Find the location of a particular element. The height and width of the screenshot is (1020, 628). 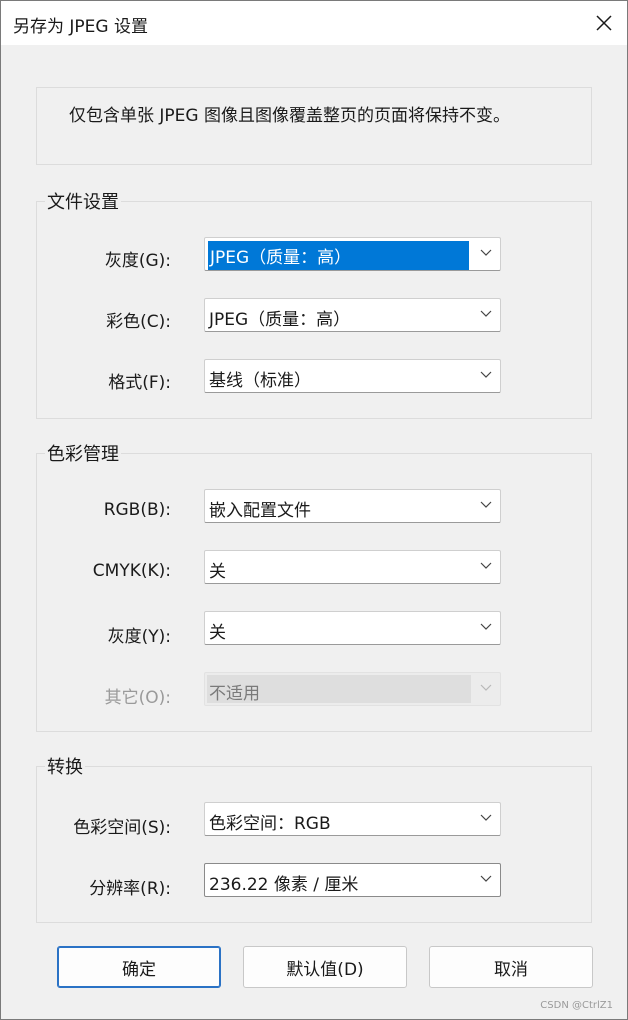

gray-compression-select: JPEG（质量：高） is located at coordinates (352, 254).